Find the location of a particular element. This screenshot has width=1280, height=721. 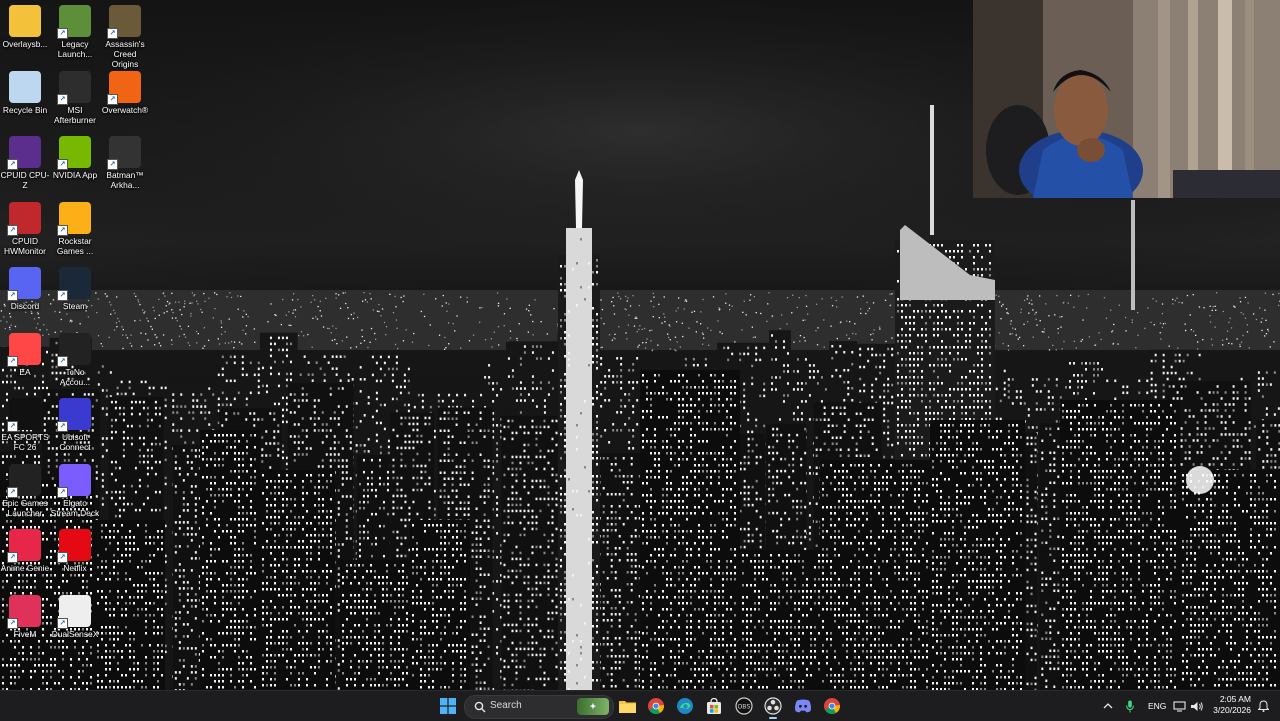

desktop-icon: ↗NVIDIA App is located at coordinates (75, 158).